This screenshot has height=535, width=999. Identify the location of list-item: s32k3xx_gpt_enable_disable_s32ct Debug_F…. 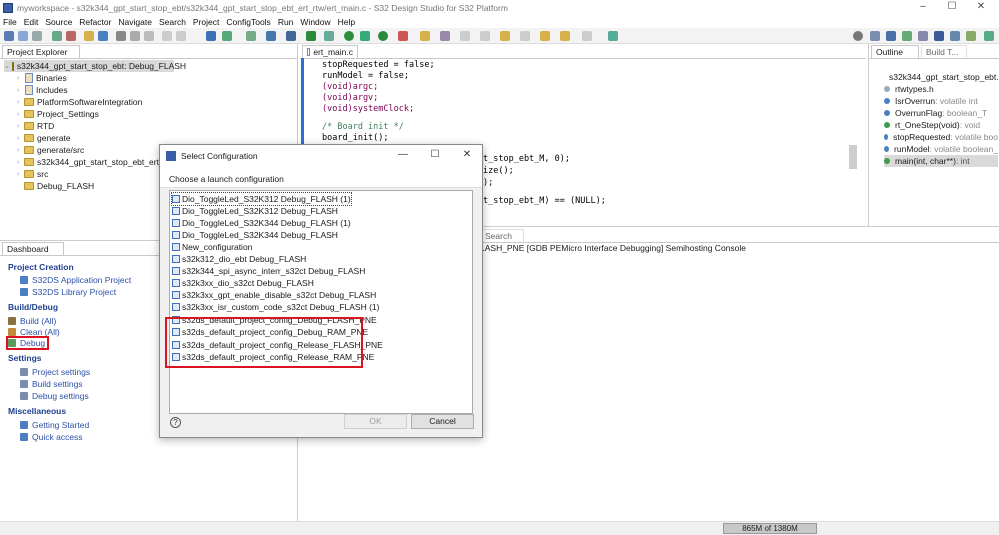
(274, 295).